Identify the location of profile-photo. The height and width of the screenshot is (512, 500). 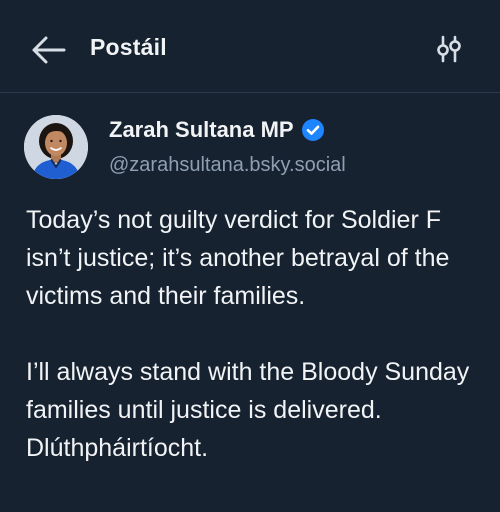
(56, 147).